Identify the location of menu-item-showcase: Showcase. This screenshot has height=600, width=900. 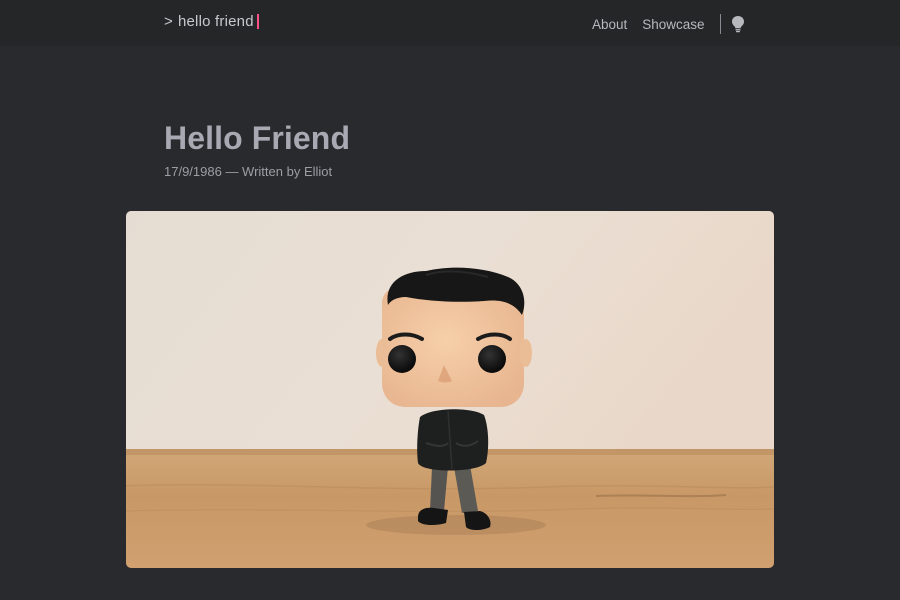
(673, 24).